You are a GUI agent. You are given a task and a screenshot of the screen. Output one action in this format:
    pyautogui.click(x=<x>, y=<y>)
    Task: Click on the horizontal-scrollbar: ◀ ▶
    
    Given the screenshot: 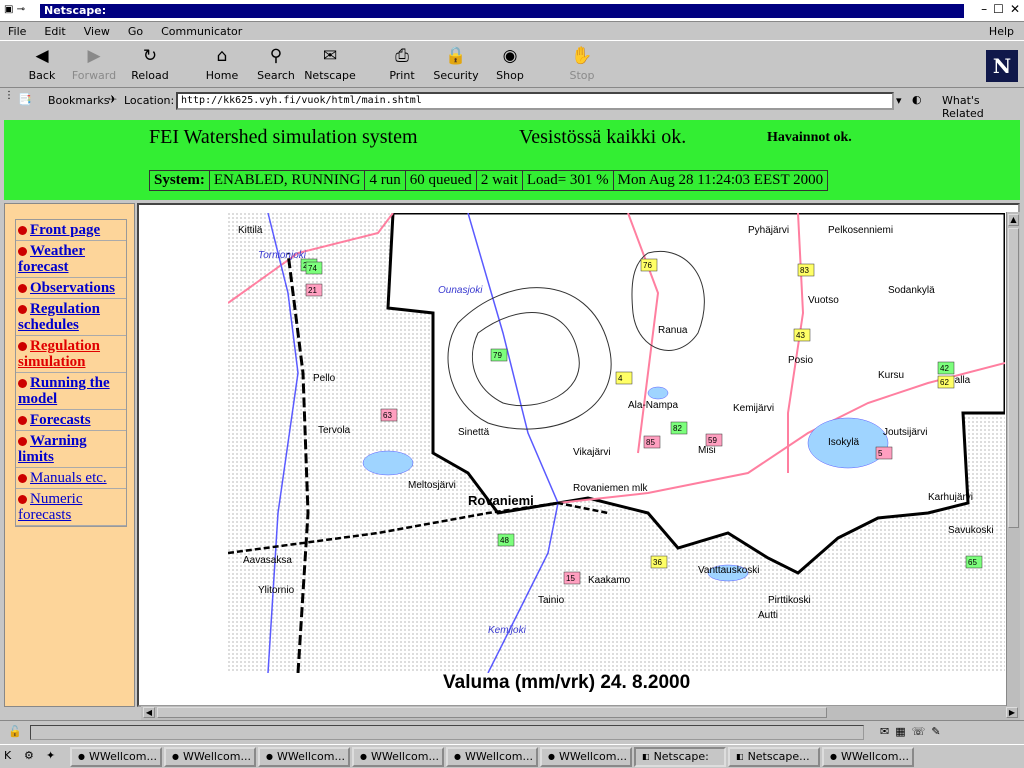 What is the action you would take?
    pyautogui.click(x=580, y=713)
    